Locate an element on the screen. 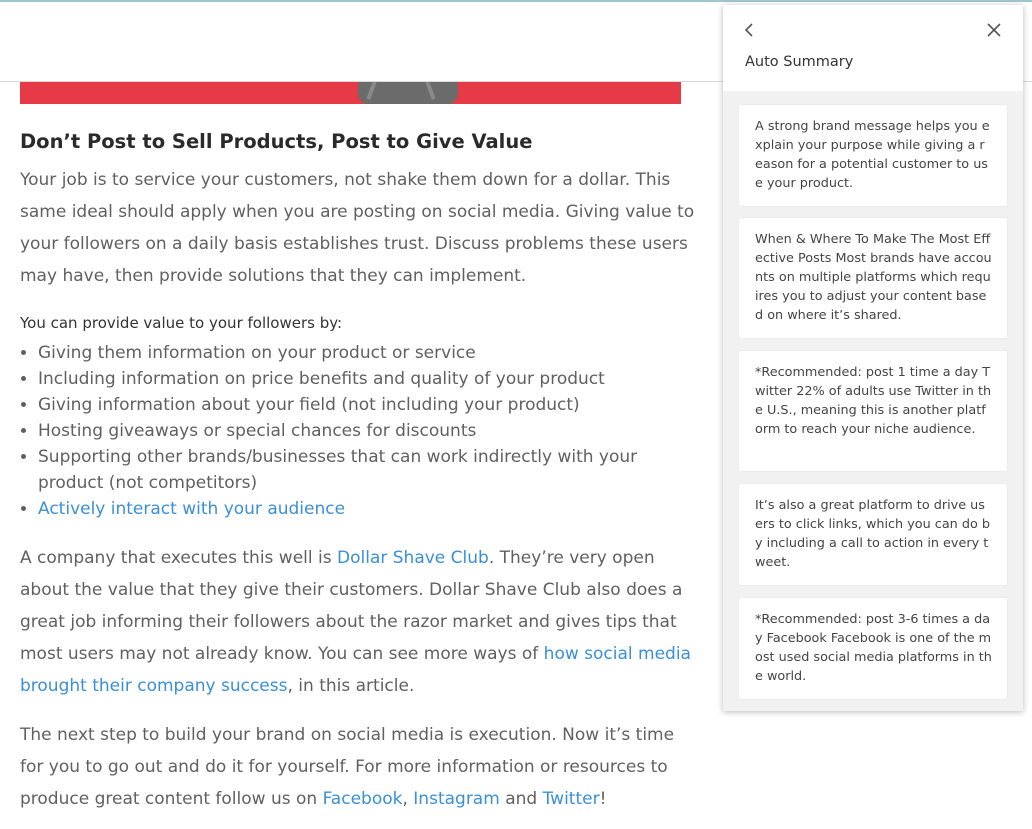  hero-image is located at coordinates (350, 93).